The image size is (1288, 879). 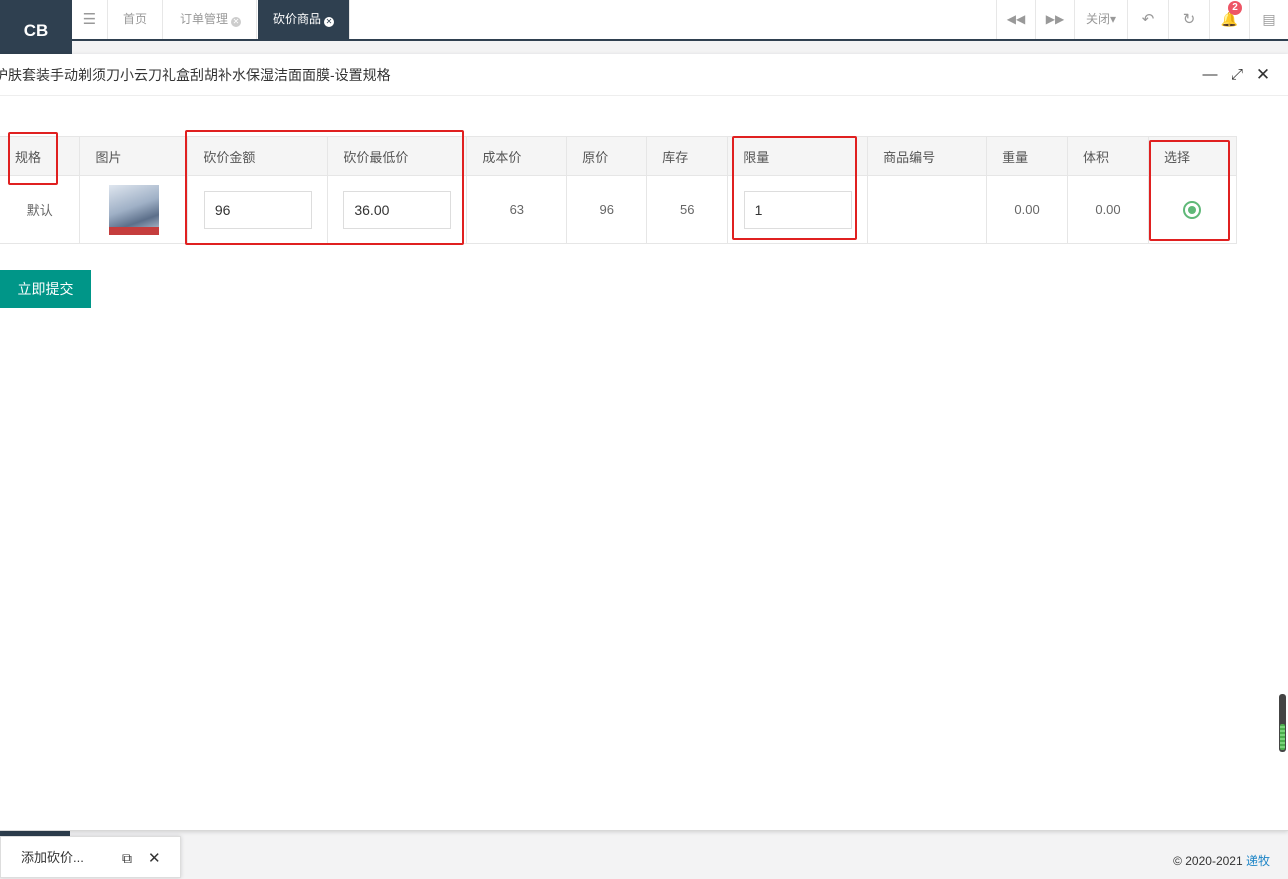 I want to click on product-thumbnail, so click(x=133, y=209).